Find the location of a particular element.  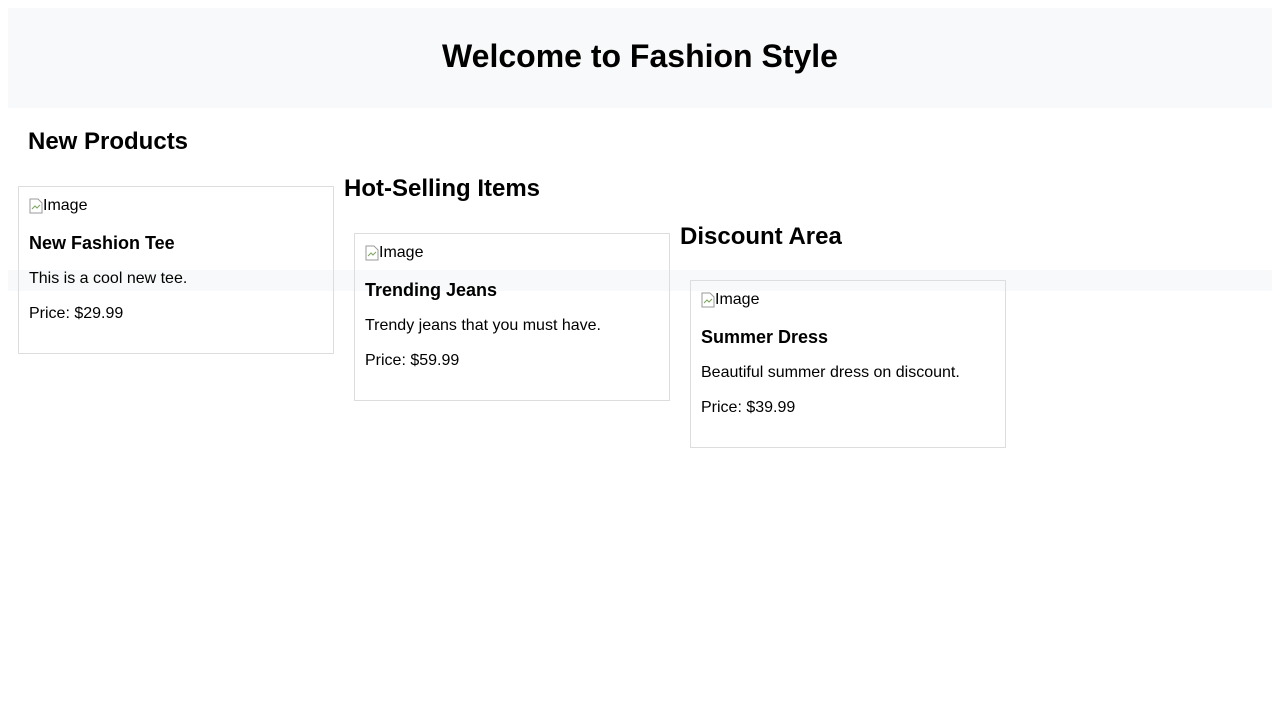

product-description: Beautiful summer dress on discount. is located at coordinates (830, 372).